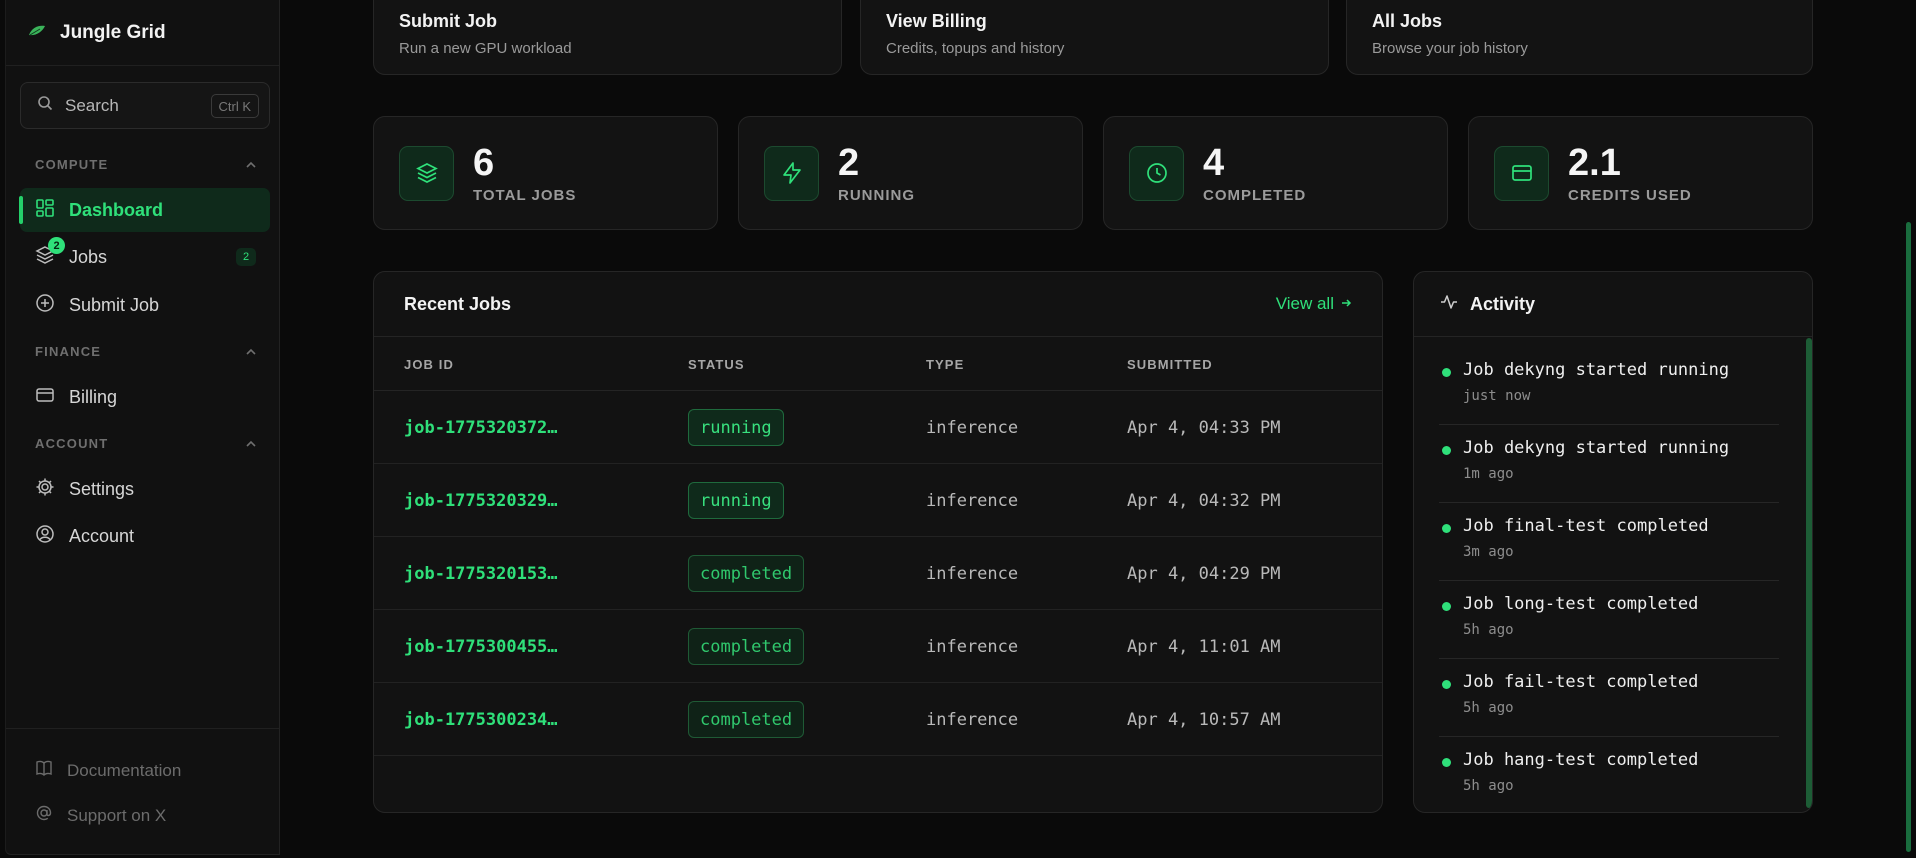  What do you see at coordinates (716, 364) in the screenshot?
I see `column-header: STATUS` at bounding box center [716, 364].